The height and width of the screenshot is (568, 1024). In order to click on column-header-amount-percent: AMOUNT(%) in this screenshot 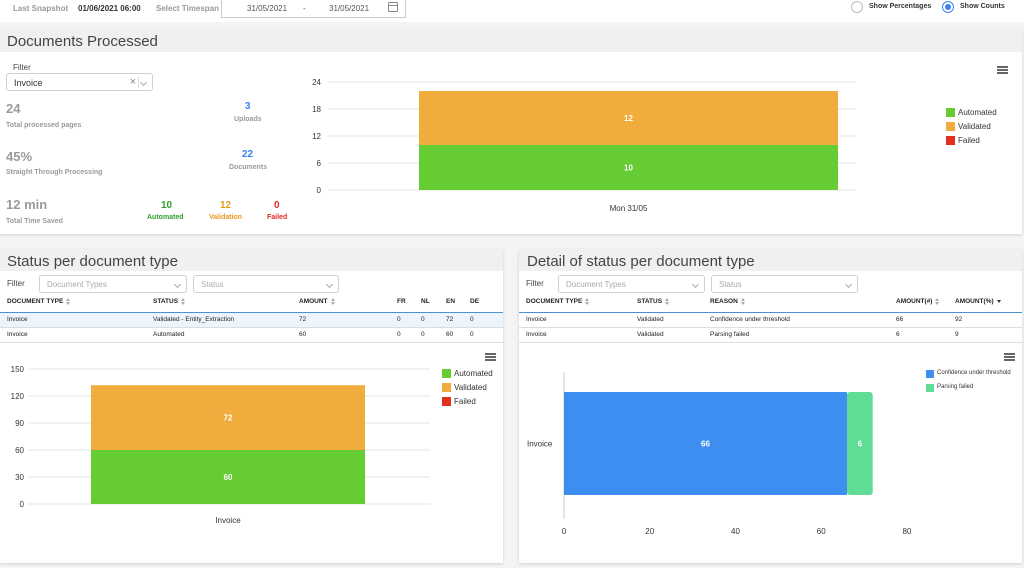, I will do `click(978, 301)`.